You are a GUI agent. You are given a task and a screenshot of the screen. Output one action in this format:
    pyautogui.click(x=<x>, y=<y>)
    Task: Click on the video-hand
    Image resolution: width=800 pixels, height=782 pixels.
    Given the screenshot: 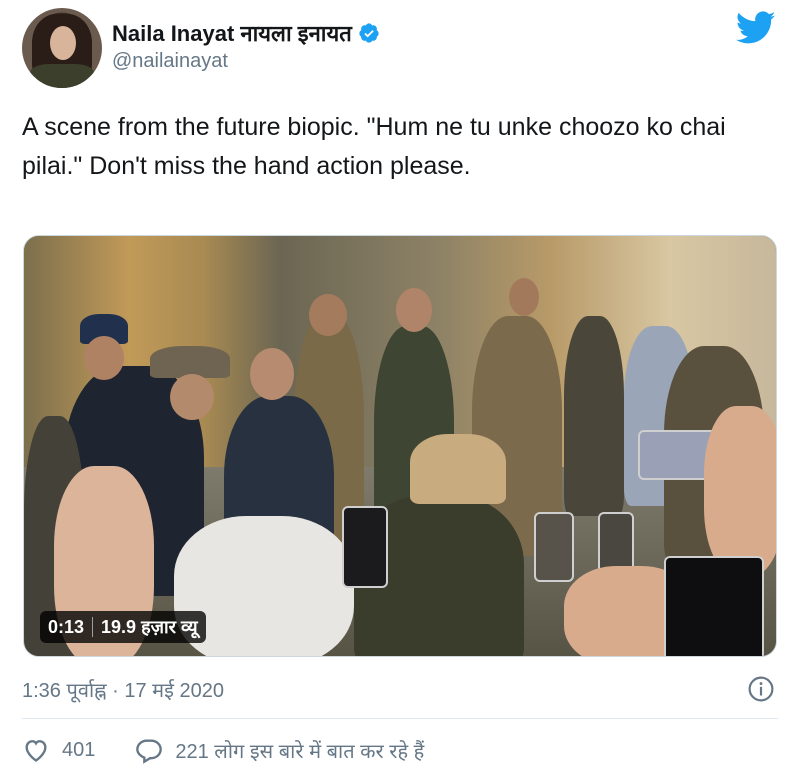 What is the action you would take?
    pyautogui.click(x=740, y=491)
    